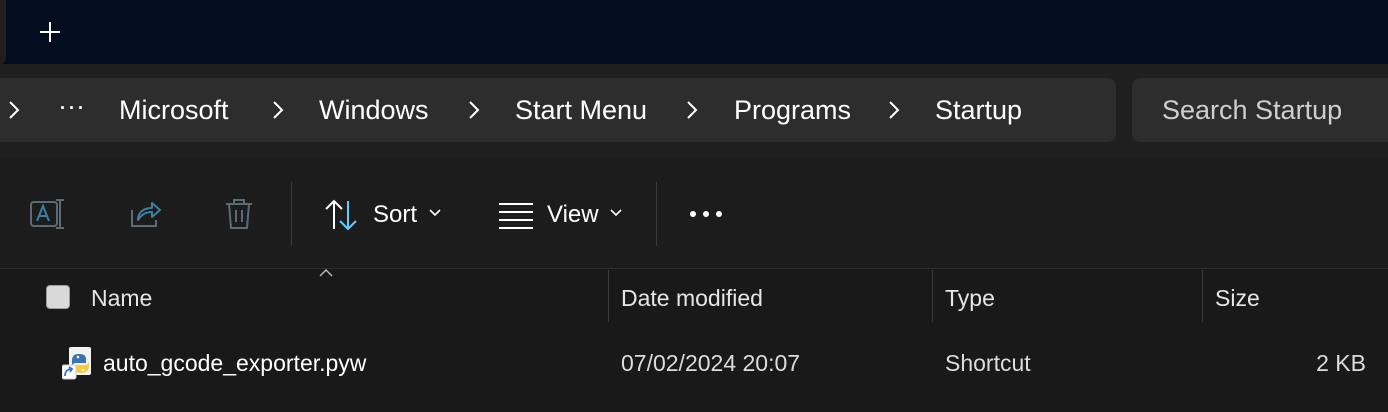 The image size is (1388, 412). I want to click on column-header-date-modified: Date modified, so click(692, 298).